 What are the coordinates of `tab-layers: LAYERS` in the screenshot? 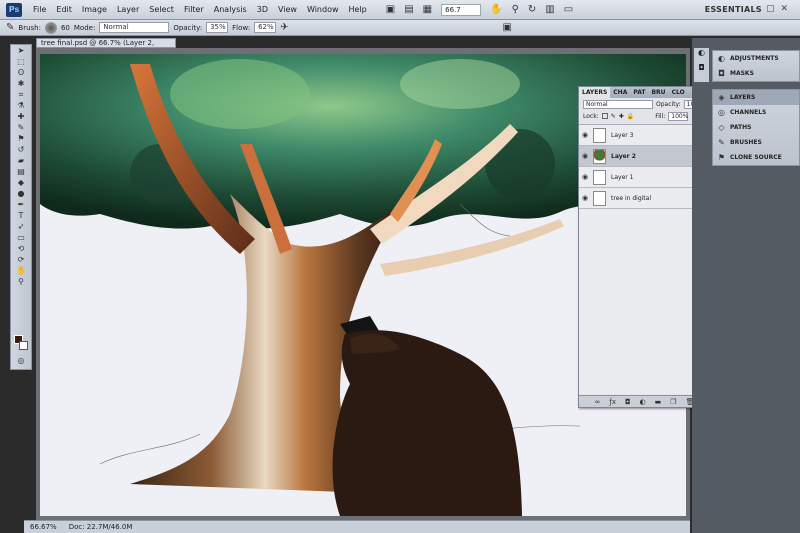 It's located at (595, 92).